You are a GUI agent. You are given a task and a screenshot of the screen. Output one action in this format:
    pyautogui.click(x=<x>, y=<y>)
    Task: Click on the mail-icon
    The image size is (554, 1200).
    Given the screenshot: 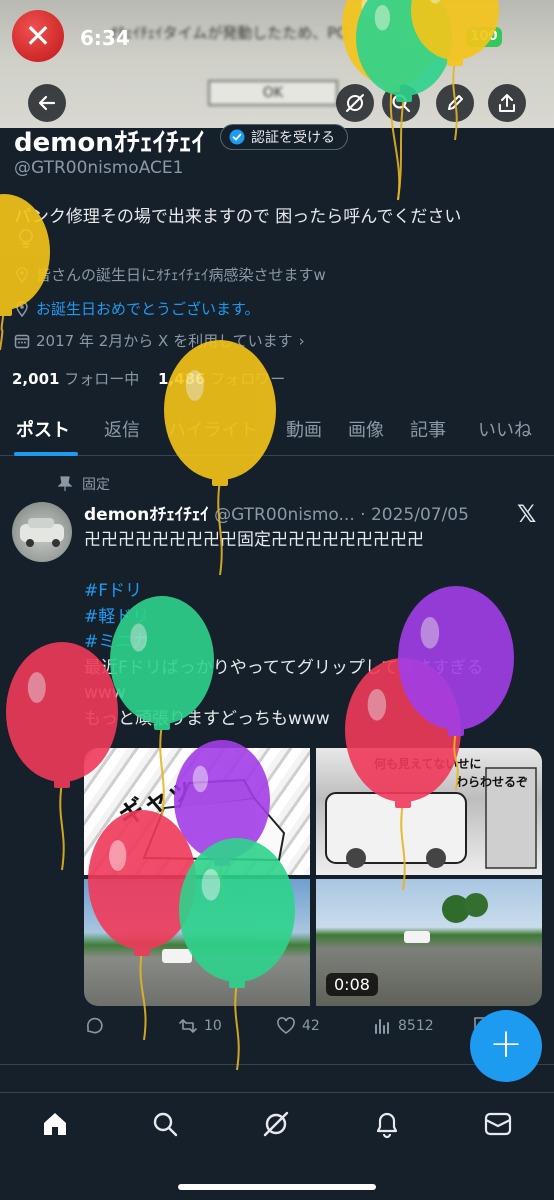 What is the action you would take?
    pyautogui.click(x=498, y=1124)
    